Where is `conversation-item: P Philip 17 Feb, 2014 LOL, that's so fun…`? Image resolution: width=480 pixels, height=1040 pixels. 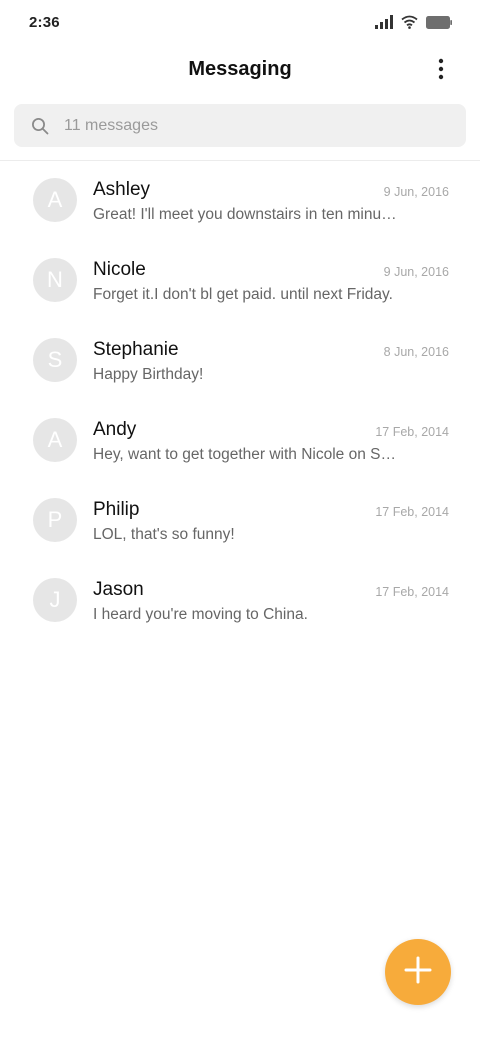 conversation-item: P Philip 17 Feb, 2014 LOL, that's so fun… is located at coordinates (240, 520).